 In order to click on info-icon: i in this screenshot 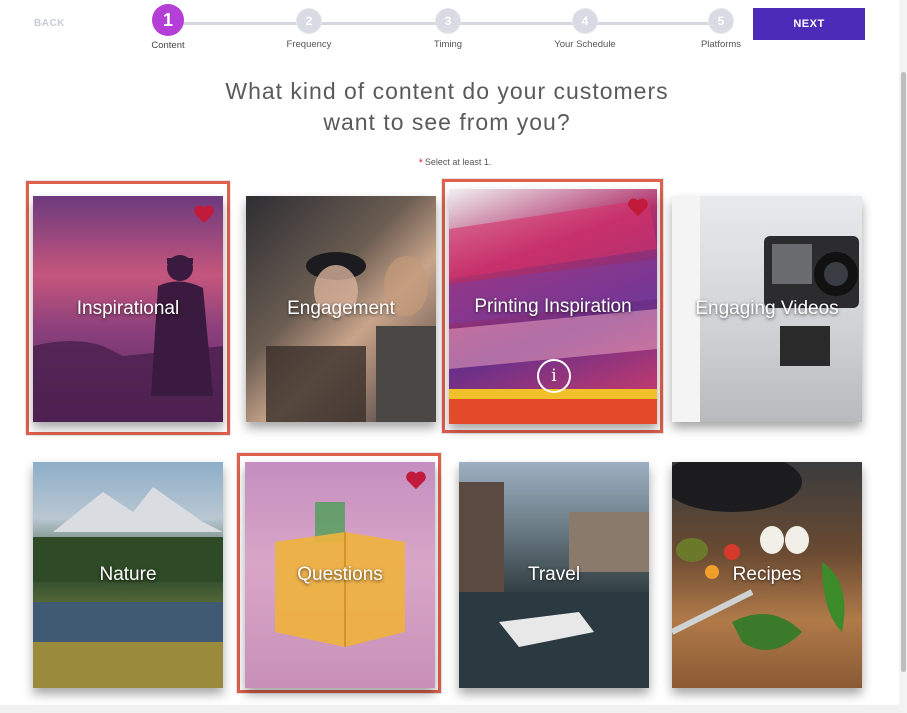, I will do `click(554, 376)`.